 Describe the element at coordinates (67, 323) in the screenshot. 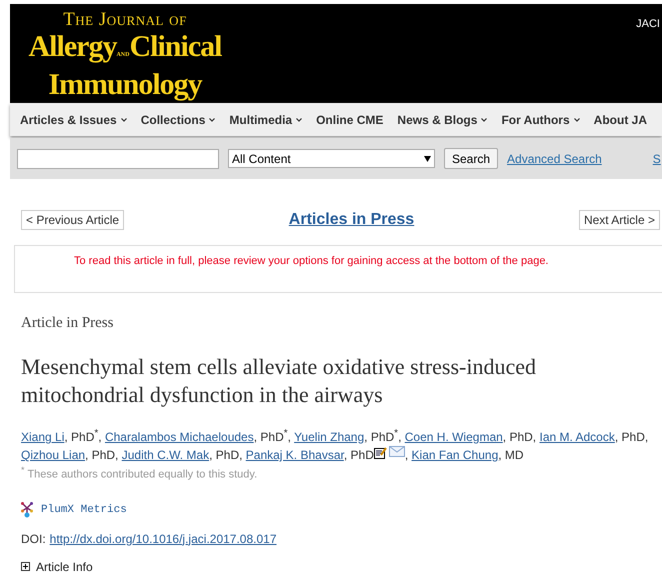

I see `article-label: Article in Press` at that location.